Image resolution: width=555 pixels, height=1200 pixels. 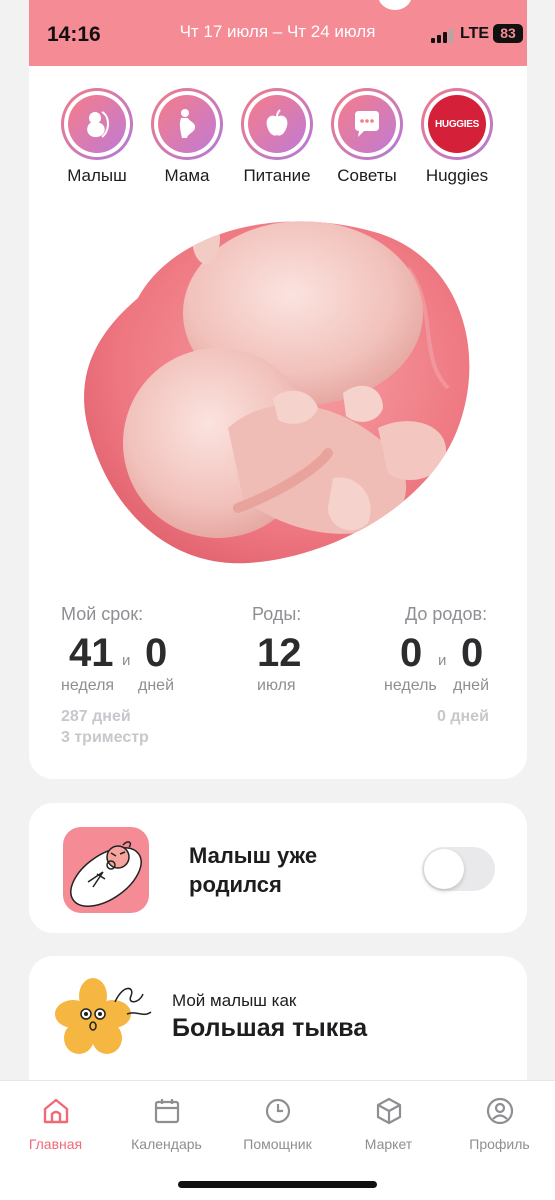 What do you see at coordinates (55, 1111) in the screenshot?
I see `home-icon` at bounding box center [55, 1111].